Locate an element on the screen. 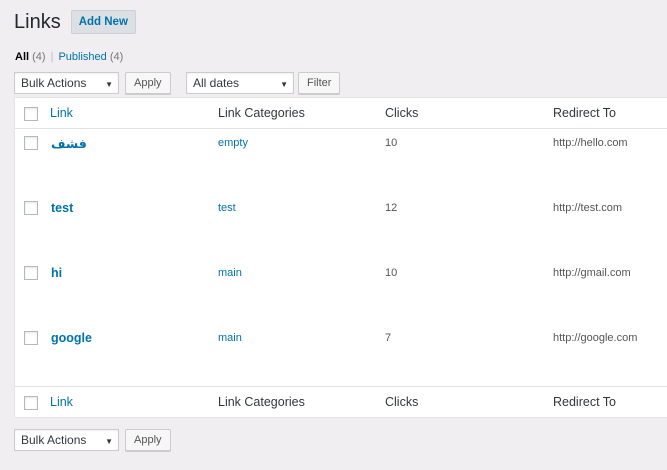 The height and width of the screenshot is (470, 667). link-clicks: 12 is located at coordinates (391, 208).